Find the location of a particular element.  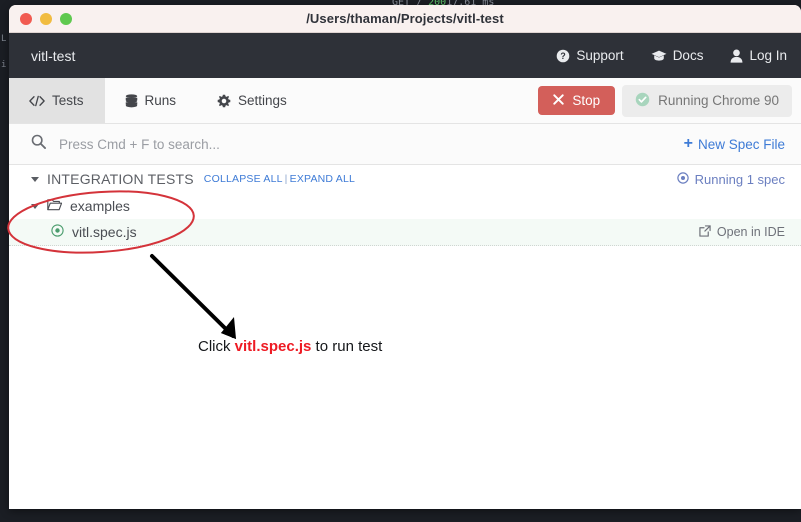

browser-status-button: Running Chrome 90 is located at coordinates (707, 100).